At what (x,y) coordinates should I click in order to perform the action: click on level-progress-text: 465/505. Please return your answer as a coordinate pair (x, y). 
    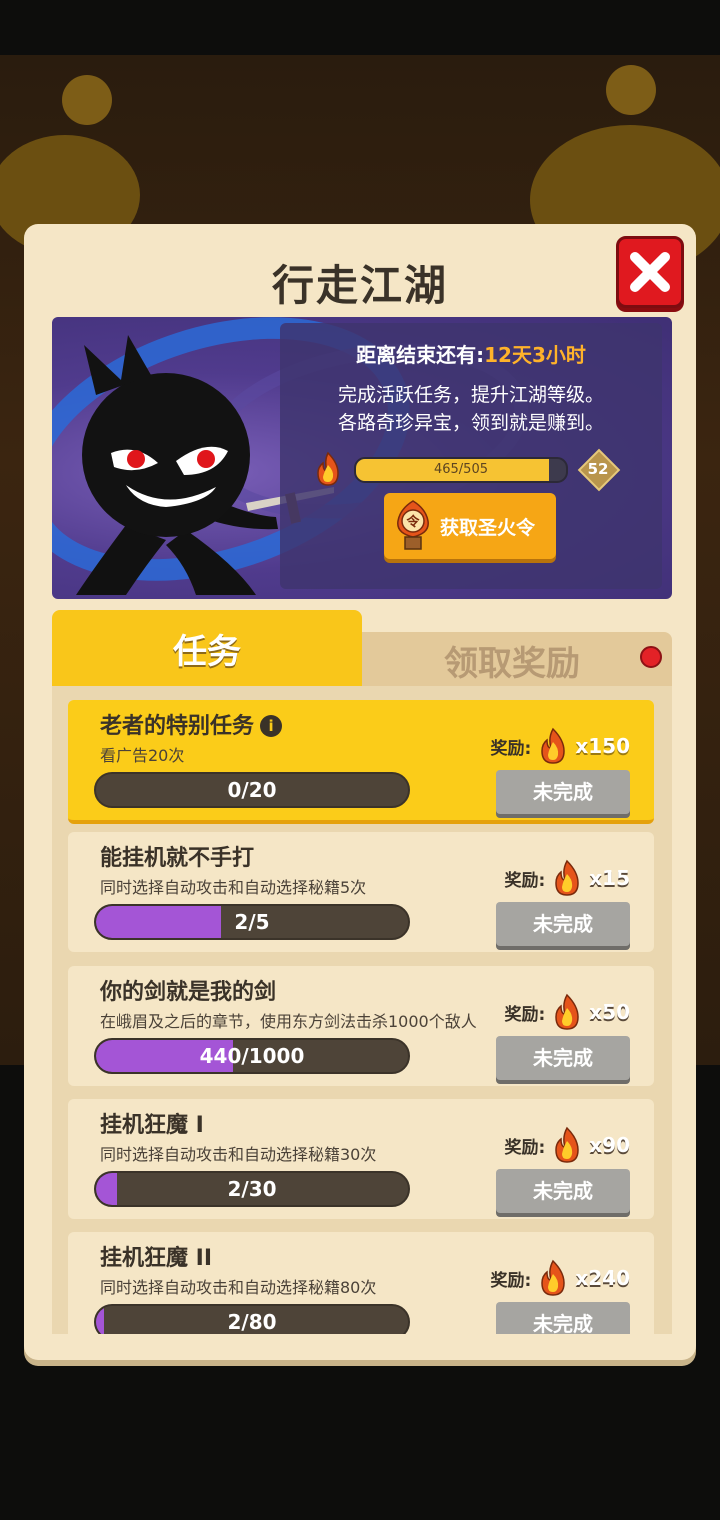
    Looking at the image, I should click on (460, 469).